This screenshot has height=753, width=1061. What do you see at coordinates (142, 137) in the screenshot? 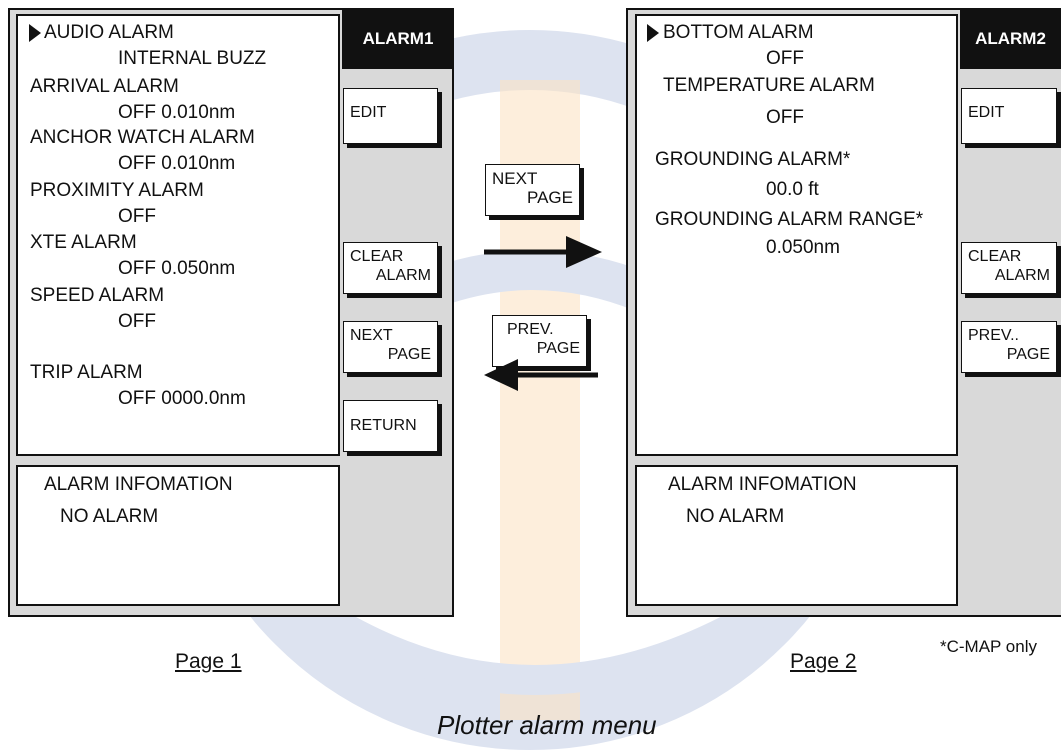
I see `page1-item-3-label: ANCHOR WATCH ALARM` at bounding box center [142, 137].